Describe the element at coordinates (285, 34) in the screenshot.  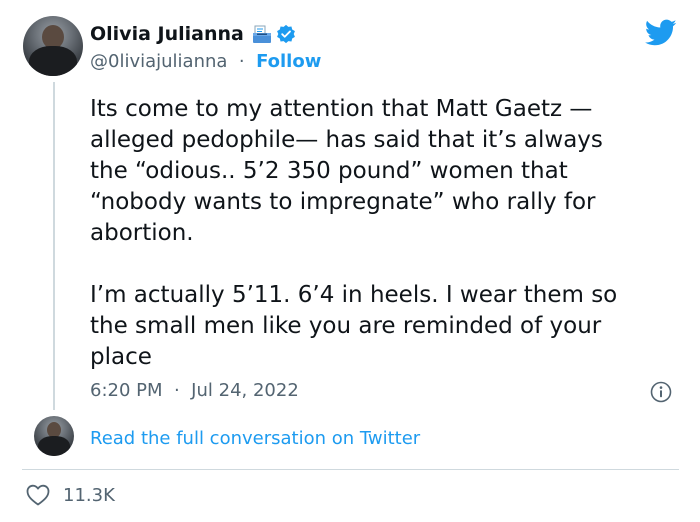
I see `verified-badge-icon` at that location.